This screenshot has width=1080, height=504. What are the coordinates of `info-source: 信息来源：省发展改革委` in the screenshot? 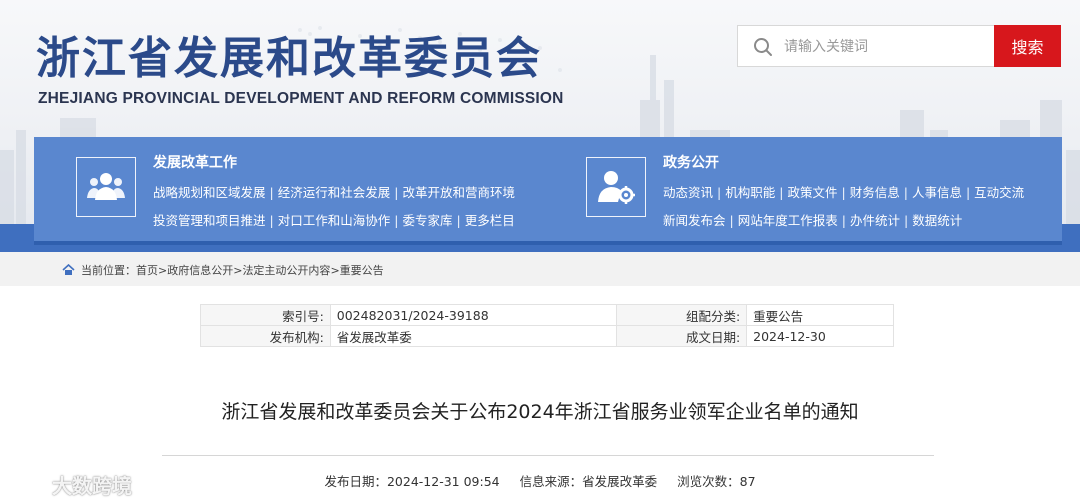 It's located at (589, 481).